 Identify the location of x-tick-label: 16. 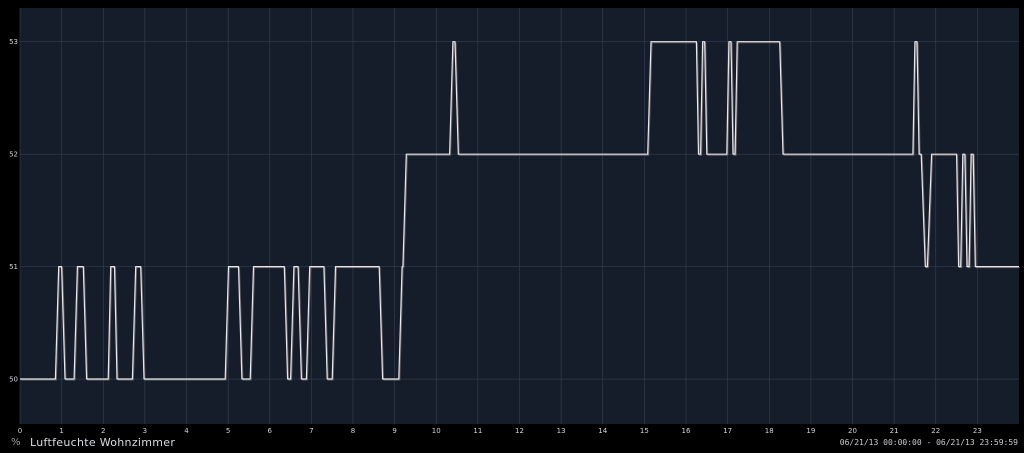
(686, 431).